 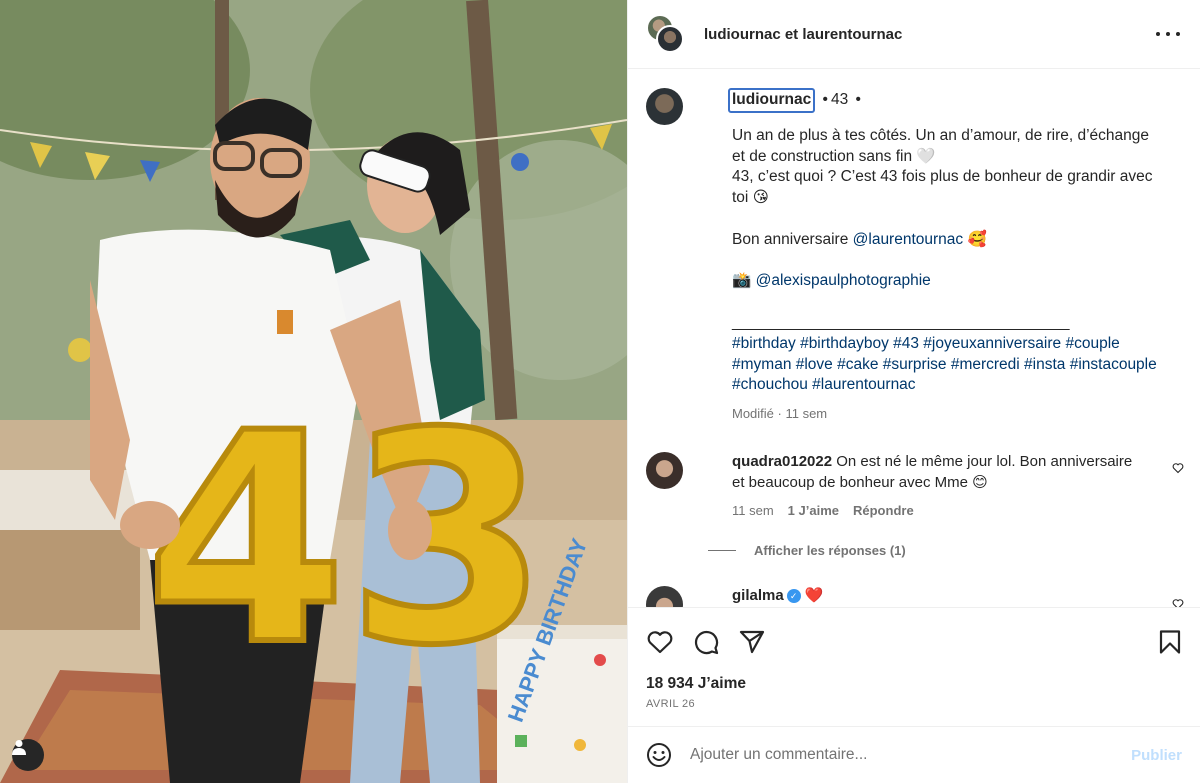 What do you see at coordinates (803, 34) in the screenshot?
I see `post-authors: ludiournac et laurentournac` at bounding box center [803, 34].